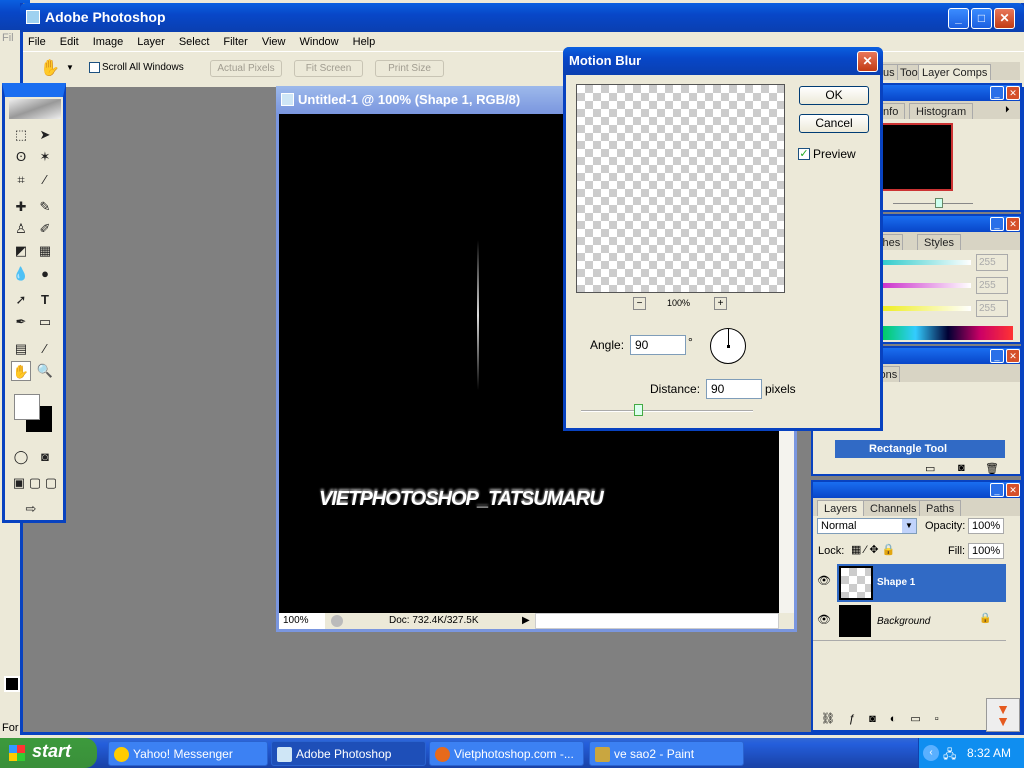  What do you see at coordinates (45, 229) in the screenshot?
I see `history-brush-icon: ✐` at bounding box center [45, 229].